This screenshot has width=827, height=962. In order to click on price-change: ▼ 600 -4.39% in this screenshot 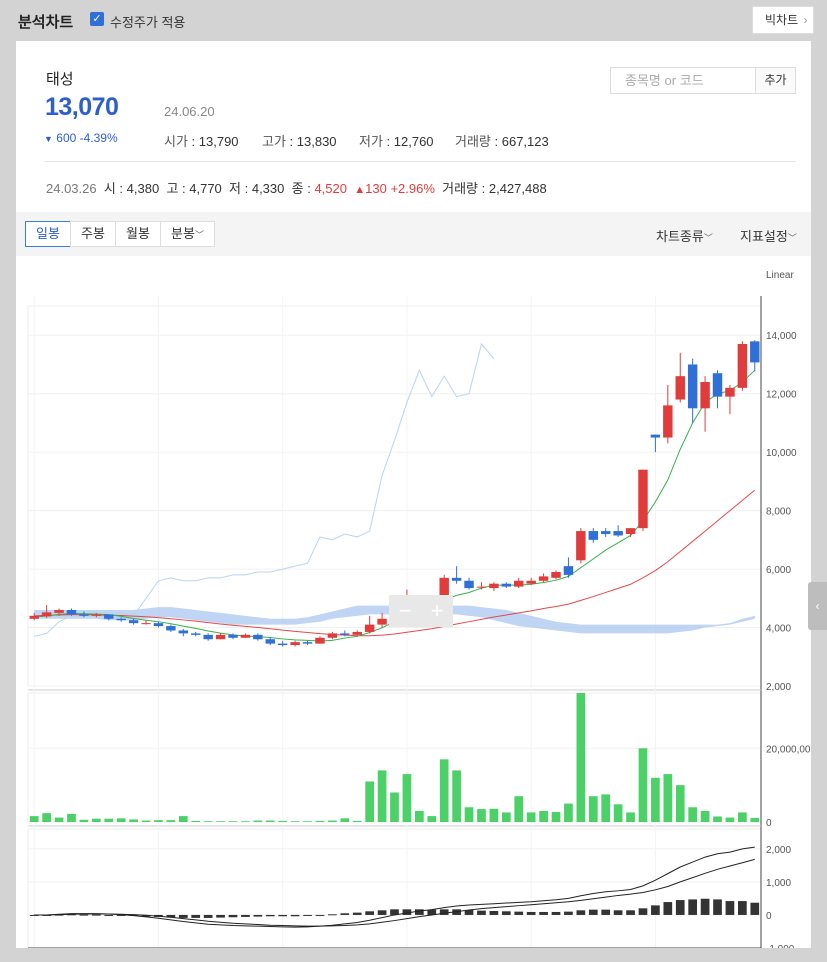, I will do `click(81, 138)`.